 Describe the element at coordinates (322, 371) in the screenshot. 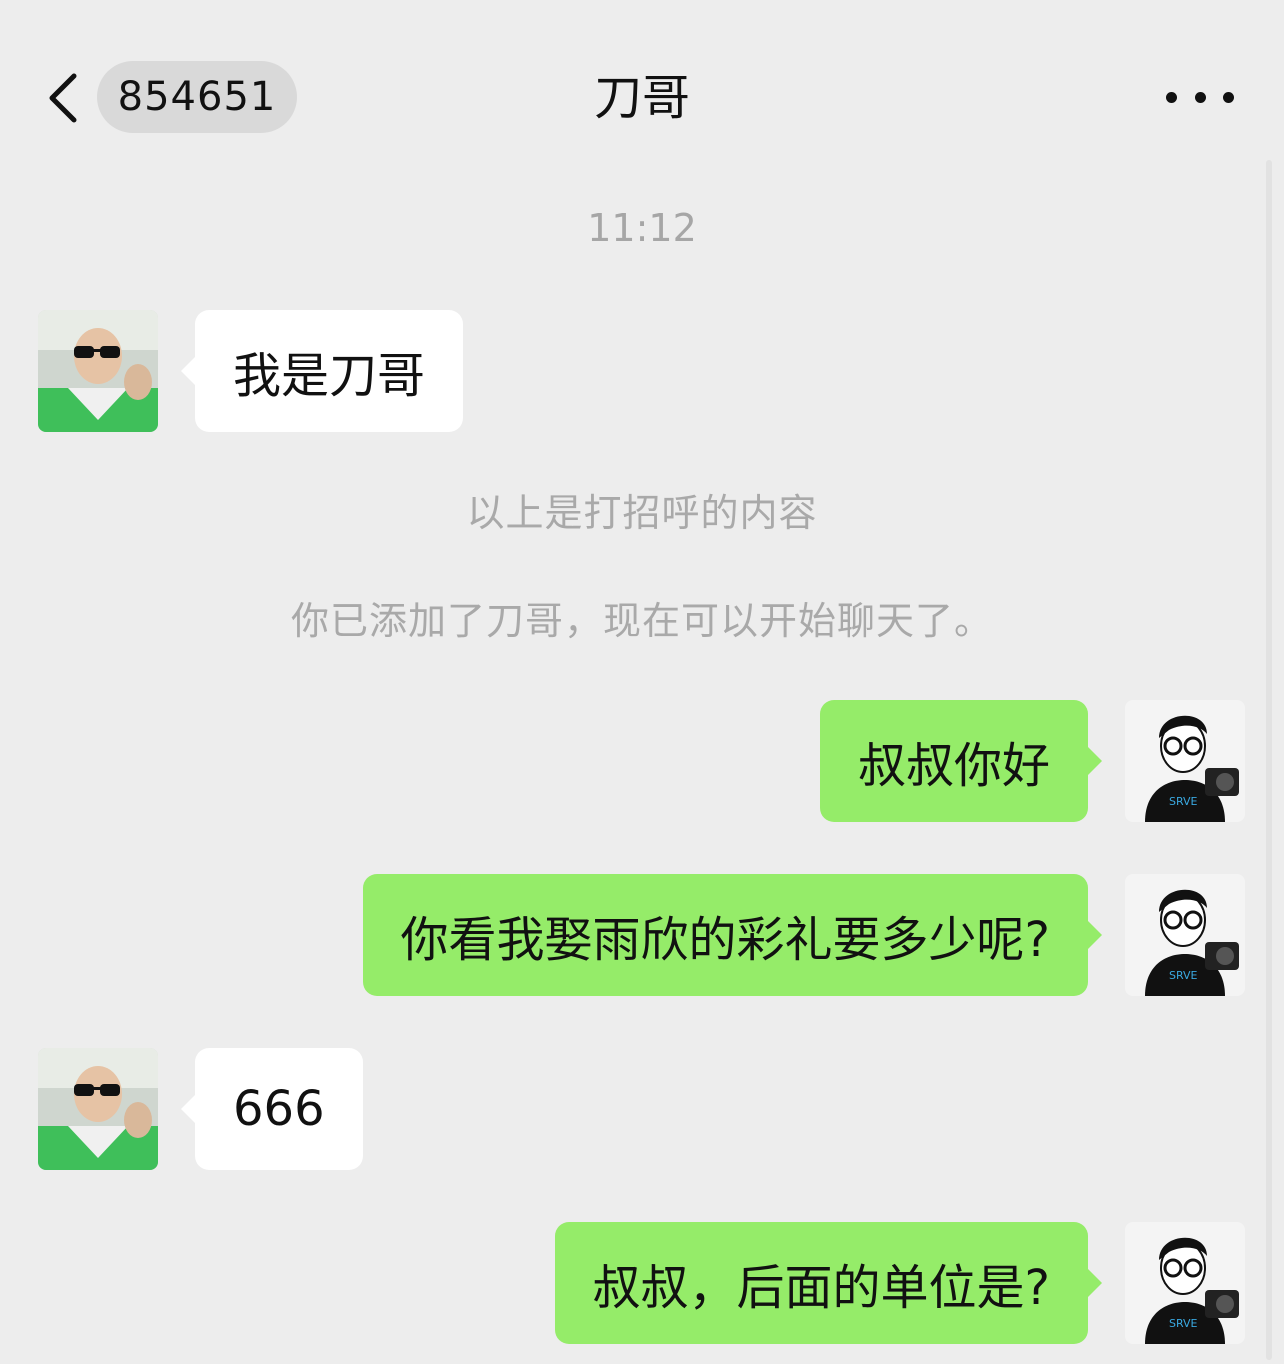

I see `message-bubble-incoming: 我是刀哥` at that location.